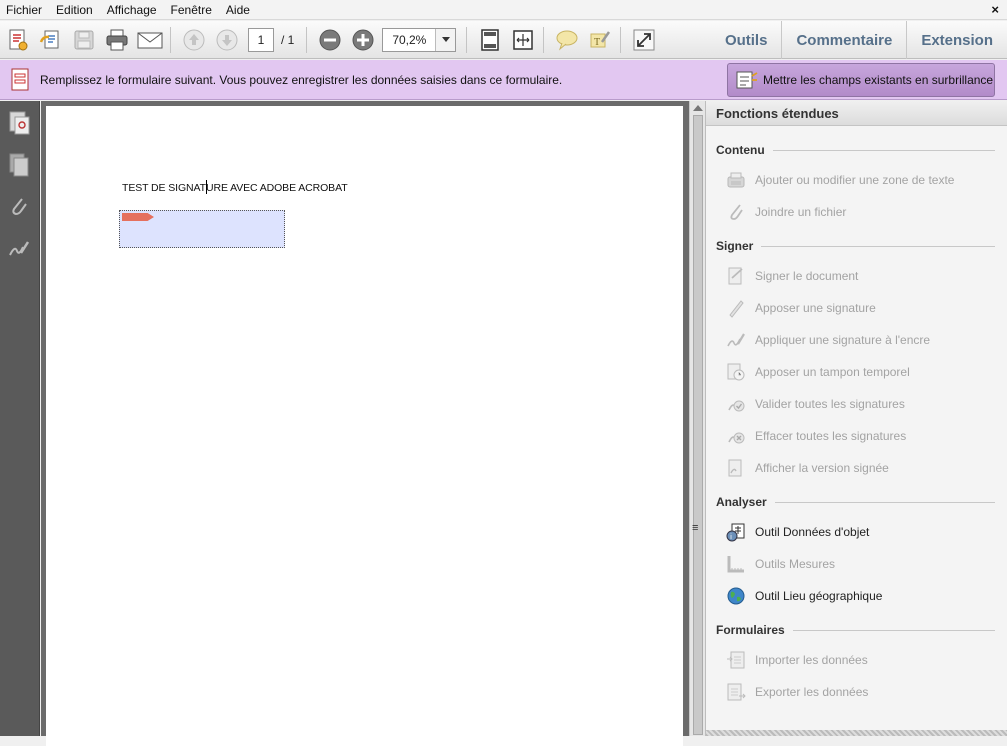  I want to click on next-page-button, so click(227, 40).